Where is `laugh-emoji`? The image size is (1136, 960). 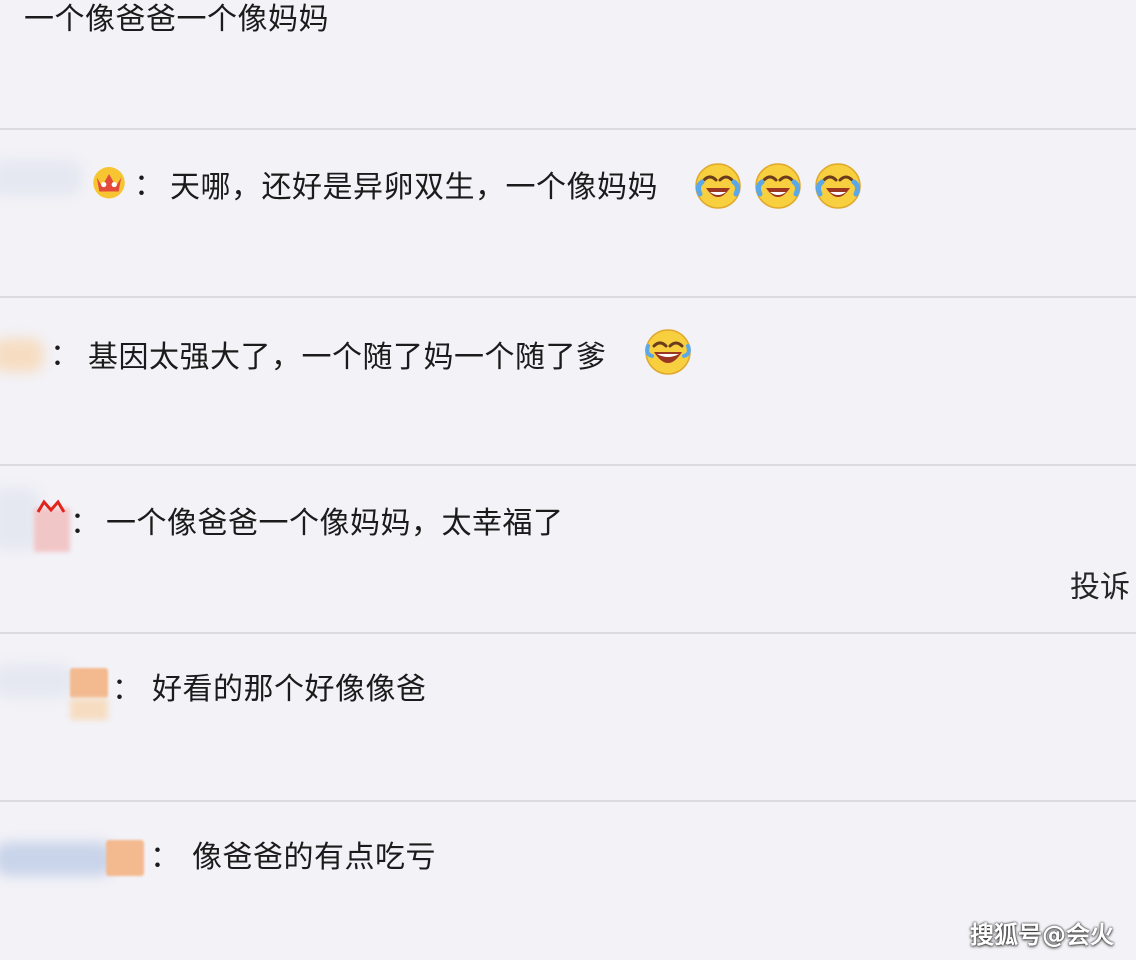
laugh-emoji is located at coordinates (668, 352).